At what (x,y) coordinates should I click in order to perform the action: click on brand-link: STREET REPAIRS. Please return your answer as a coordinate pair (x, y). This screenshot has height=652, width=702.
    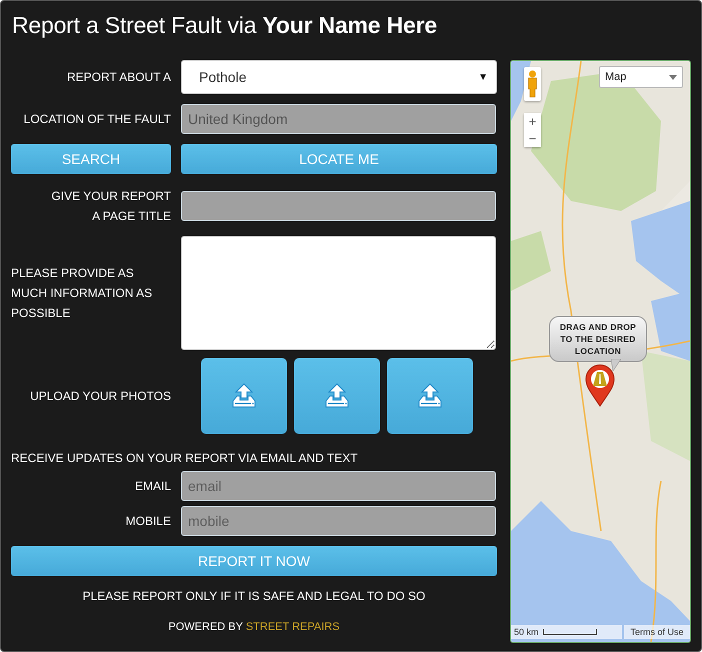
    Looking at the image, I should click on (293, 627).